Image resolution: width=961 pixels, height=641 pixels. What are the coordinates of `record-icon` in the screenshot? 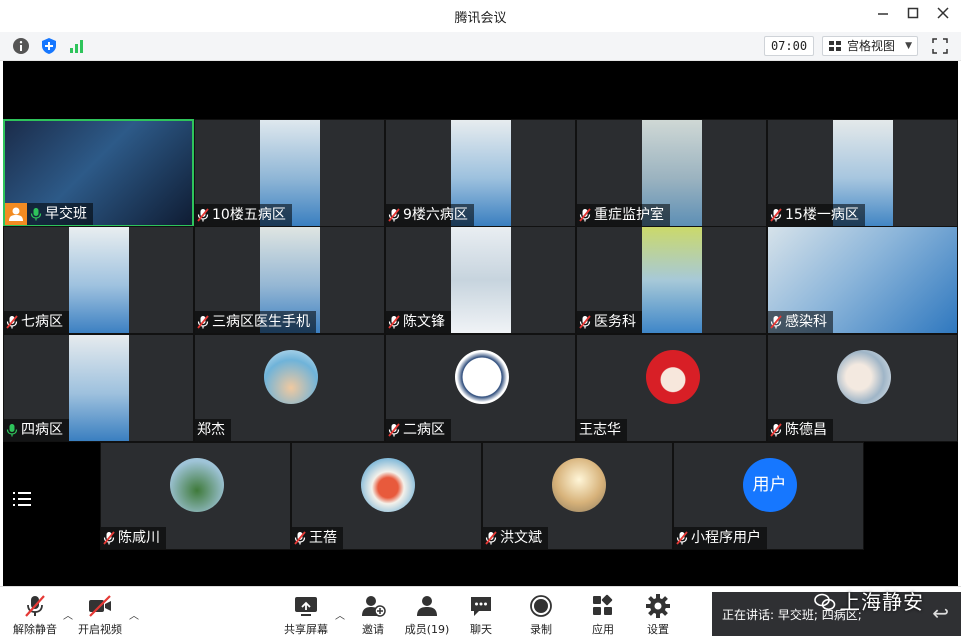 It's located at (541, 606).